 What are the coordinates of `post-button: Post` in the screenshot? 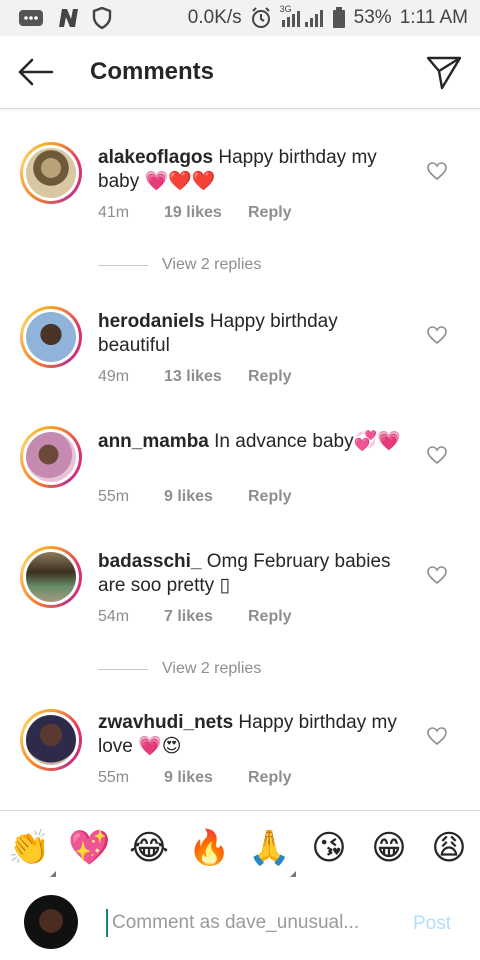 It's located at (432, 924).